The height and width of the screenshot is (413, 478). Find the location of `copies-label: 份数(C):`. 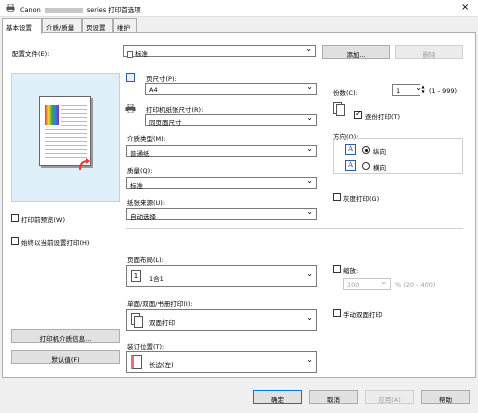

copies-label: 份数(C): is located at coordinates (345, 93).